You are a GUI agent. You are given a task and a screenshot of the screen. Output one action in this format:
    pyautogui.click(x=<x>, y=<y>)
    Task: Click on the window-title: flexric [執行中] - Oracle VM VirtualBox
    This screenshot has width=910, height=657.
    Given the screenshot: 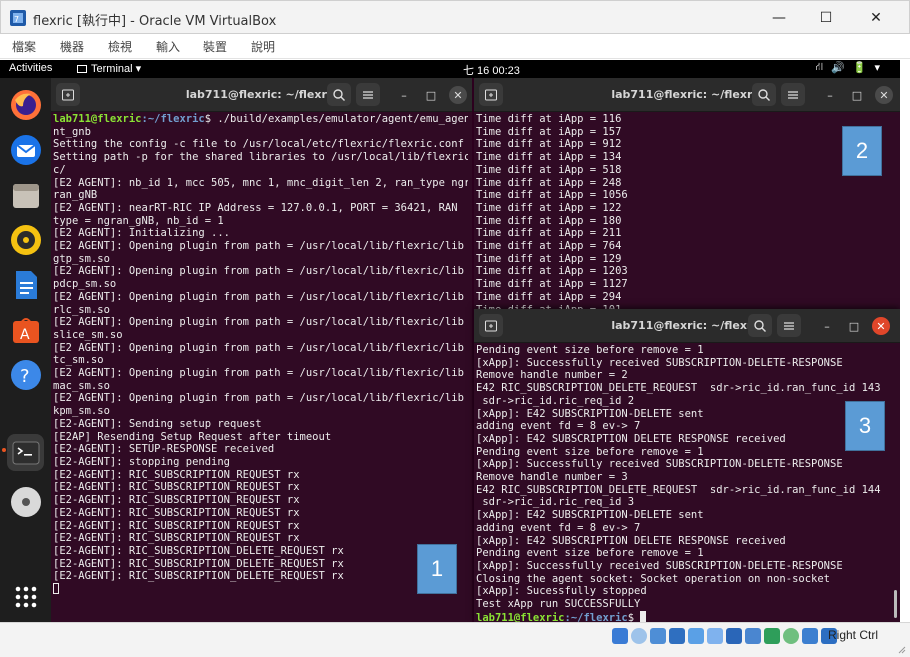 What is the action you would take?
    pyautogui.click(x=155, y=21)
    